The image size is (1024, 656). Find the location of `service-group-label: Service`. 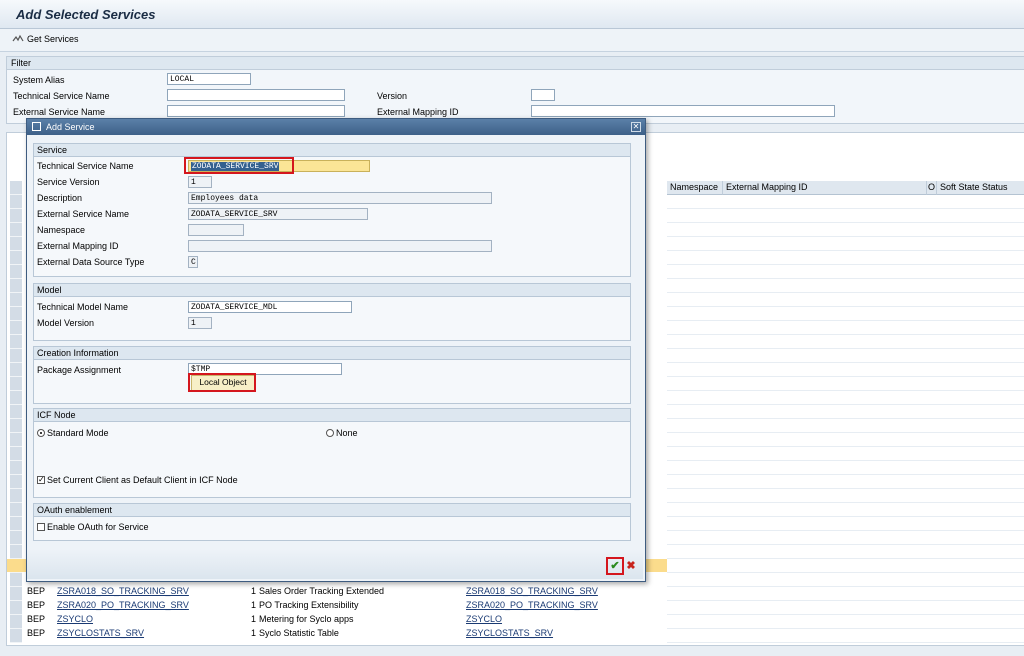

service-group-label: Service is located at coordinates (52, 150).